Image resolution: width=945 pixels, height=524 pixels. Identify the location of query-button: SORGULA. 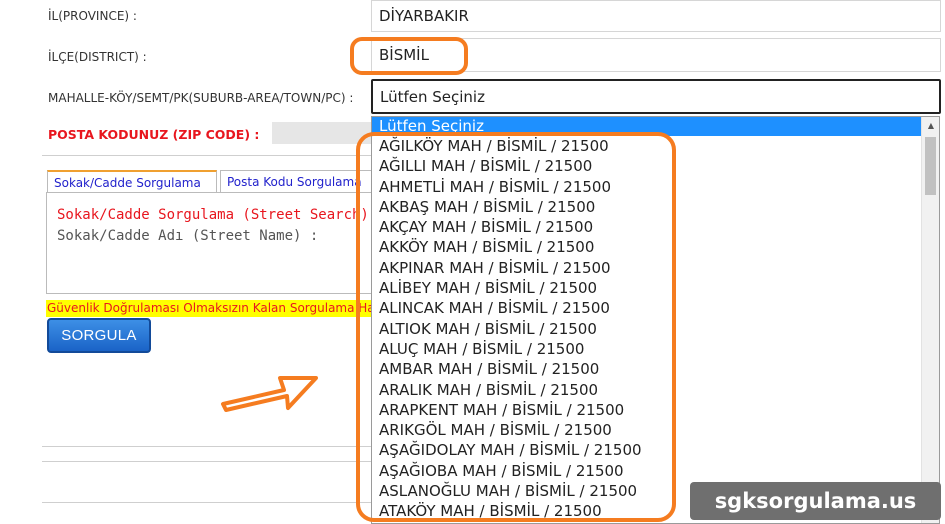
(99, 335).